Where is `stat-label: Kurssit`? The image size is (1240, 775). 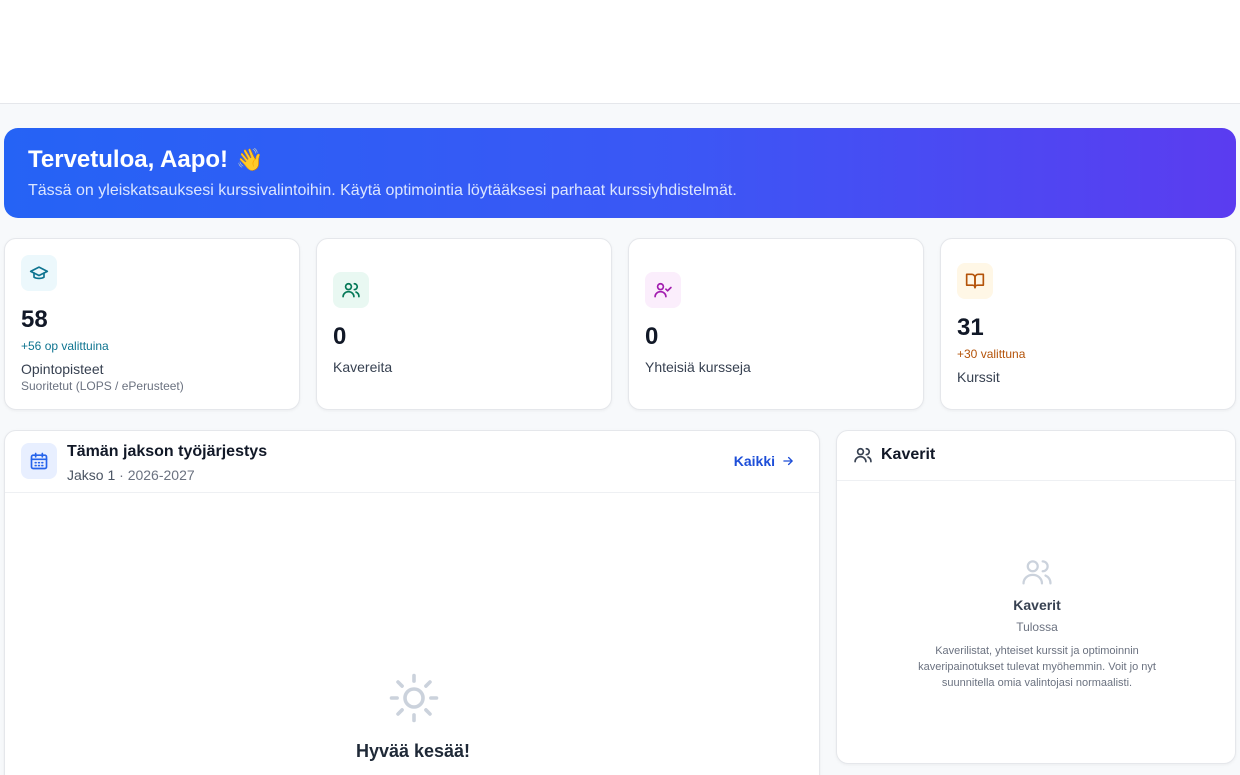
stat-label: Kurssit is located at coordinates (978, 377).